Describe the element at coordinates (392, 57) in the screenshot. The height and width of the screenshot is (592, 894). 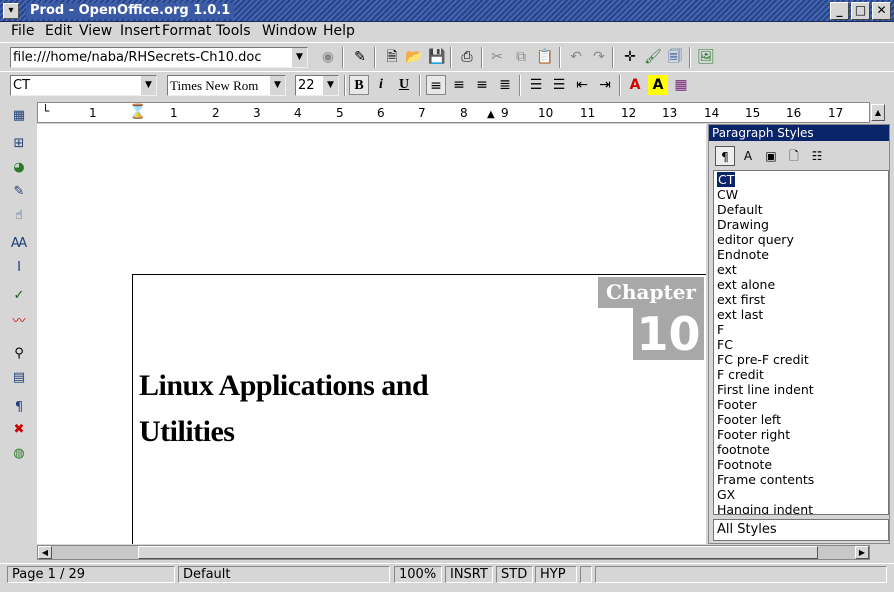
I see `new-document-icon: 🗎` at that location.